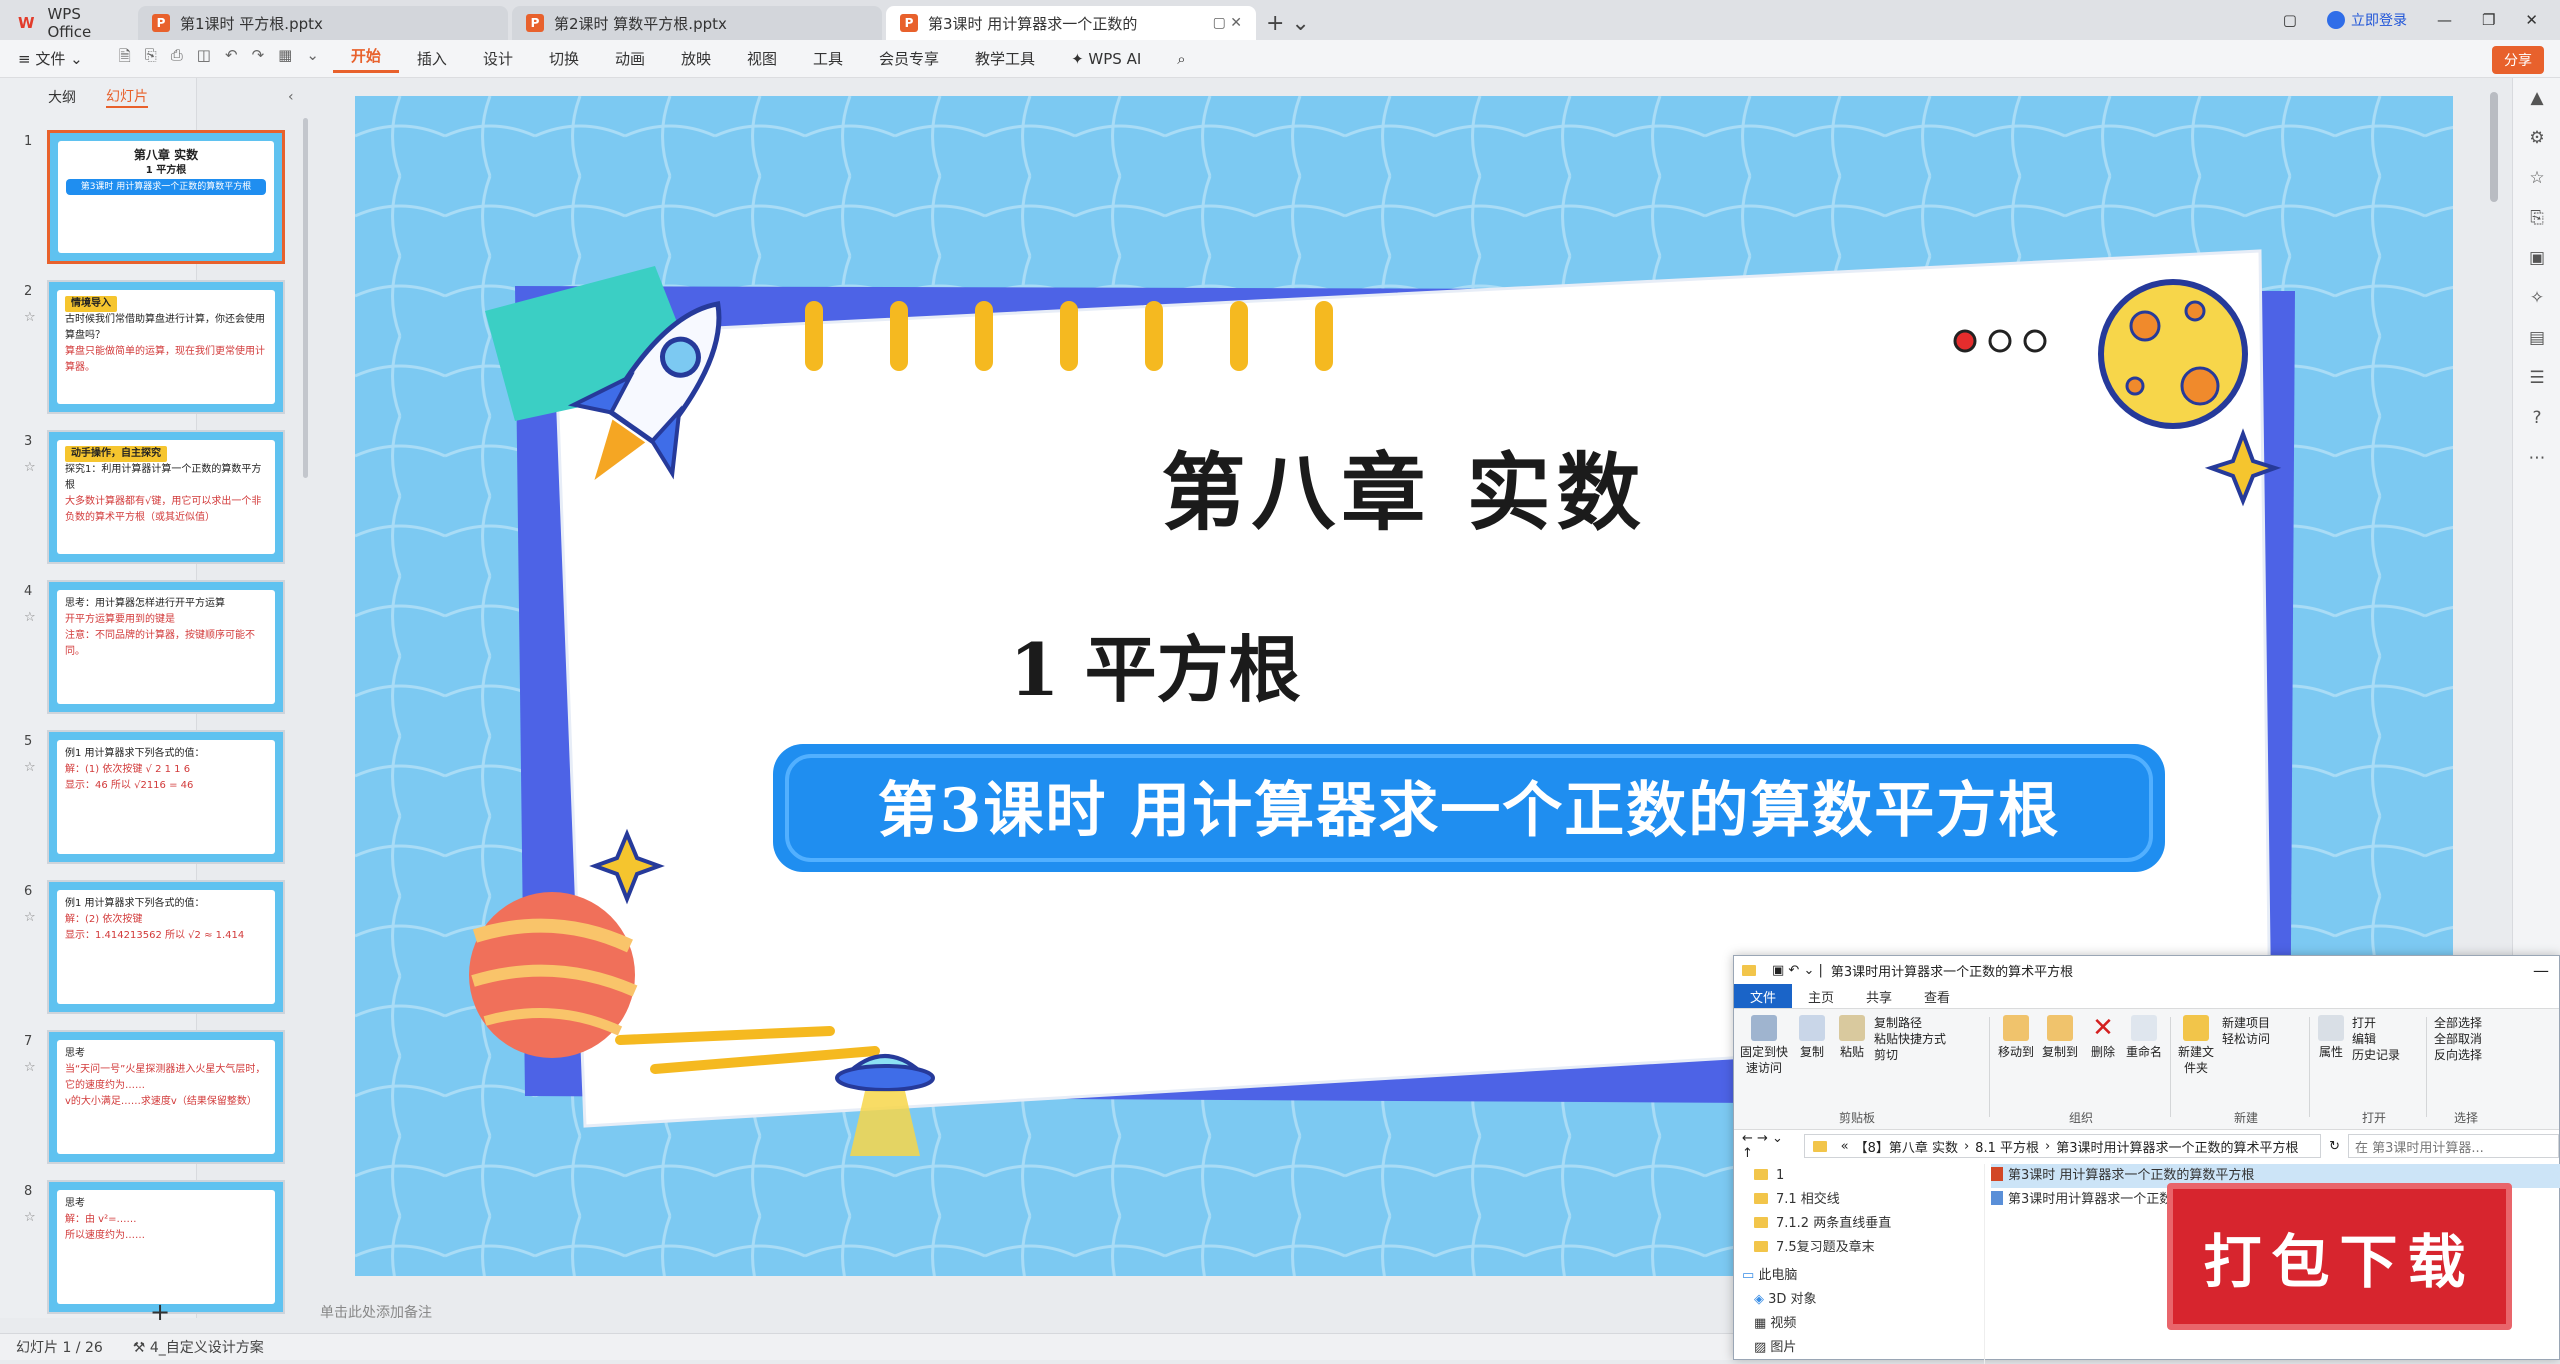  I want to click on history-button: 历史记录, so click(2387, 1055).